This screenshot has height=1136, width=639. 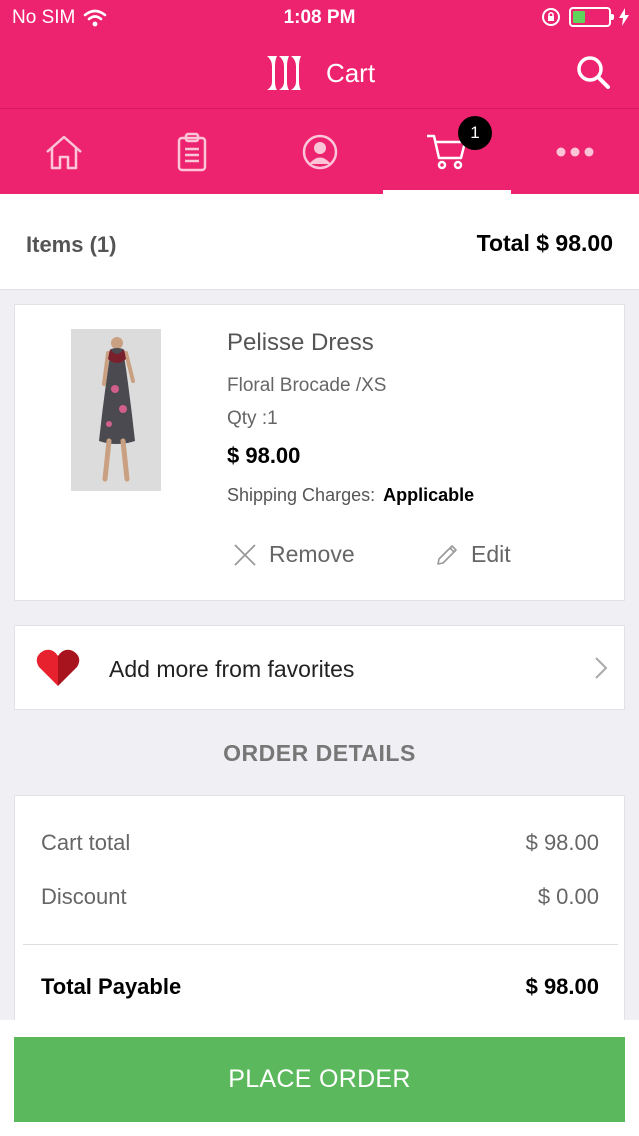 I want to click on home-icon, so click(x=64, y=152).